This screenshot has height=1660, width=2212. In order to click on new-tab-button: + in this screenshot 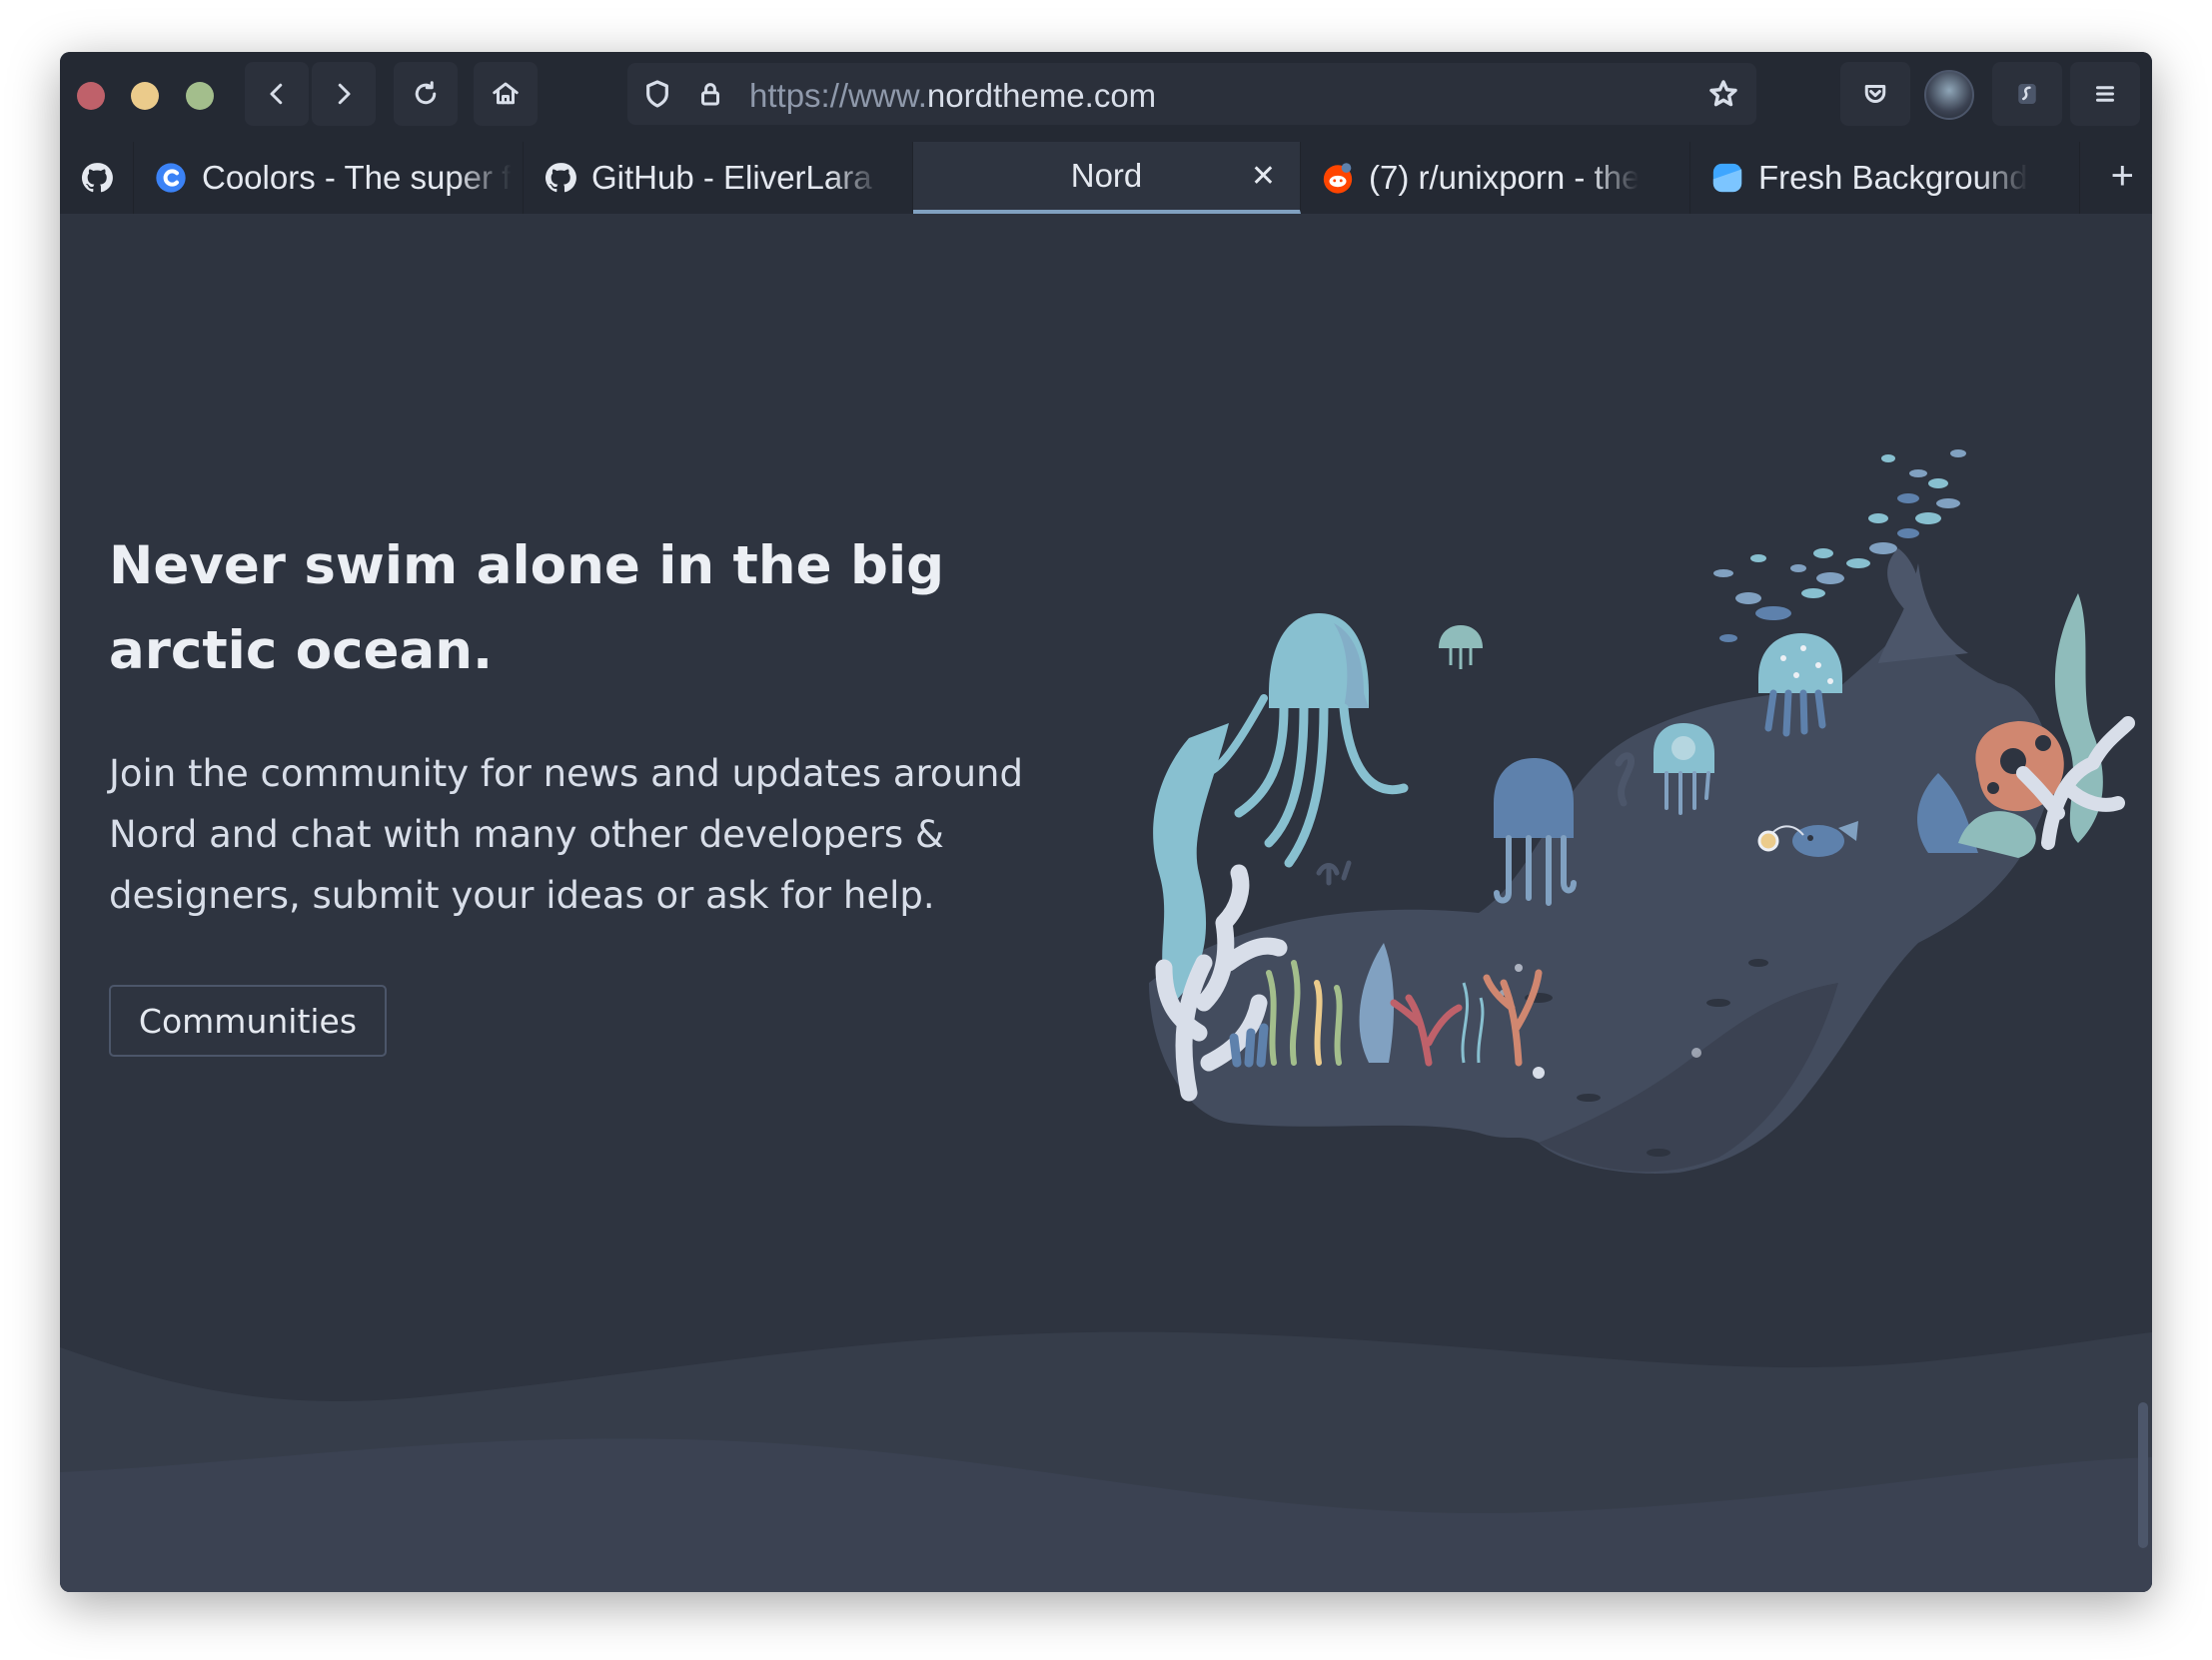, I will do `click(2122, 176)`.